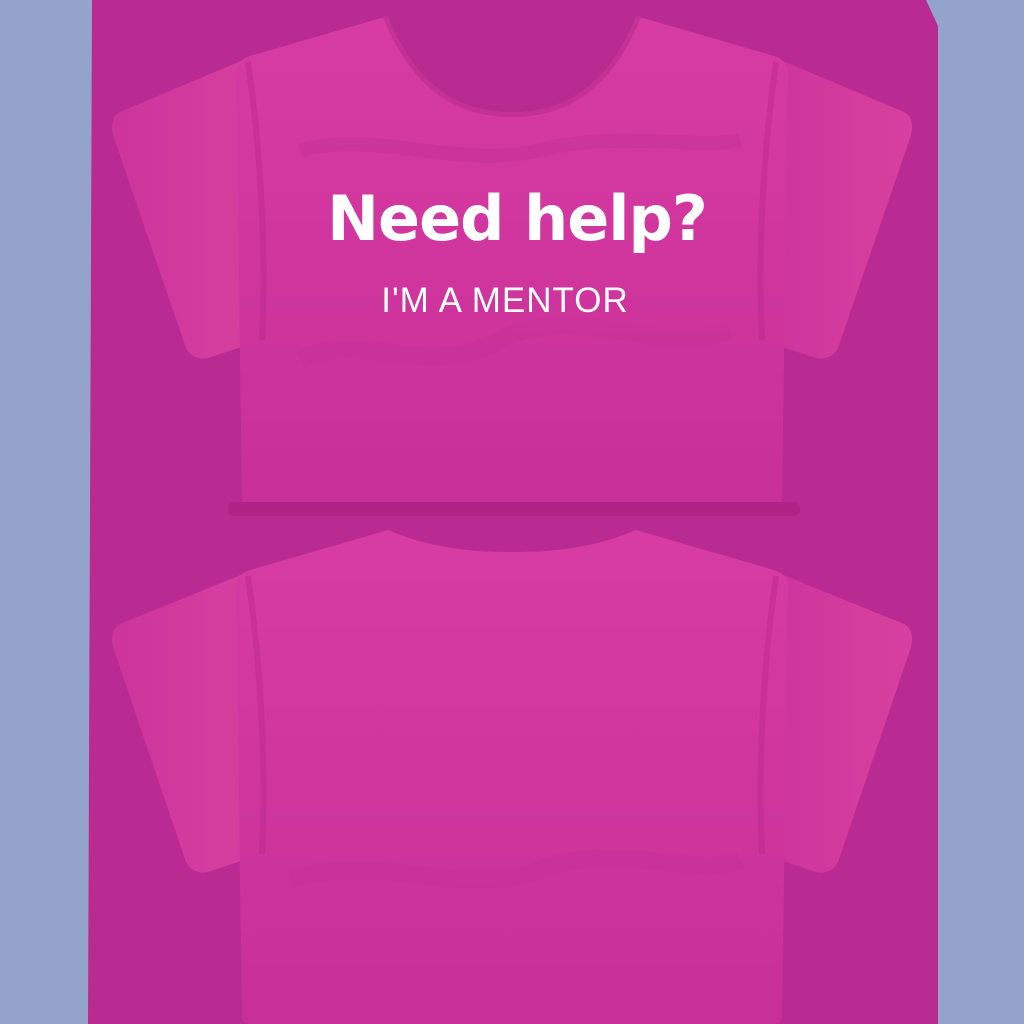 The height and width of the screenshot is (1024, 1024). What do you see at coordinates (517, 218) in the screenshot?
I see `shirt-front-title: Need help?` at bounding box center [517, 218].